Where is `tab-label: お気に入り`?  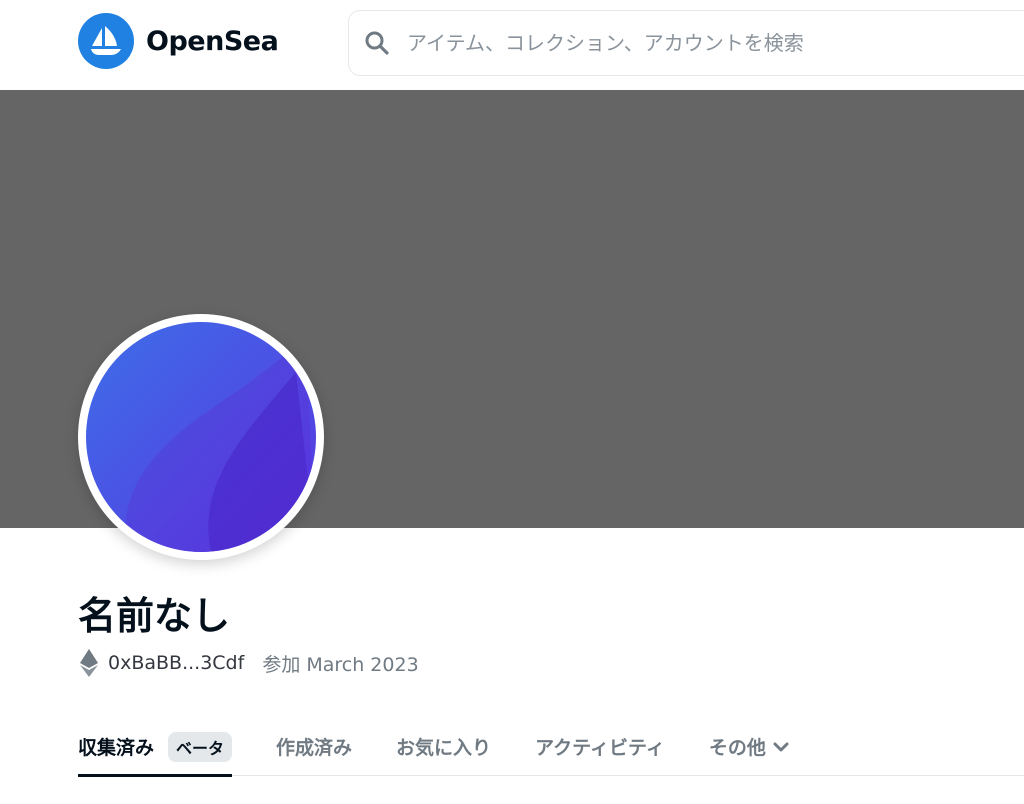
tab-label: お気に入り is located at coordinates (444, 748).